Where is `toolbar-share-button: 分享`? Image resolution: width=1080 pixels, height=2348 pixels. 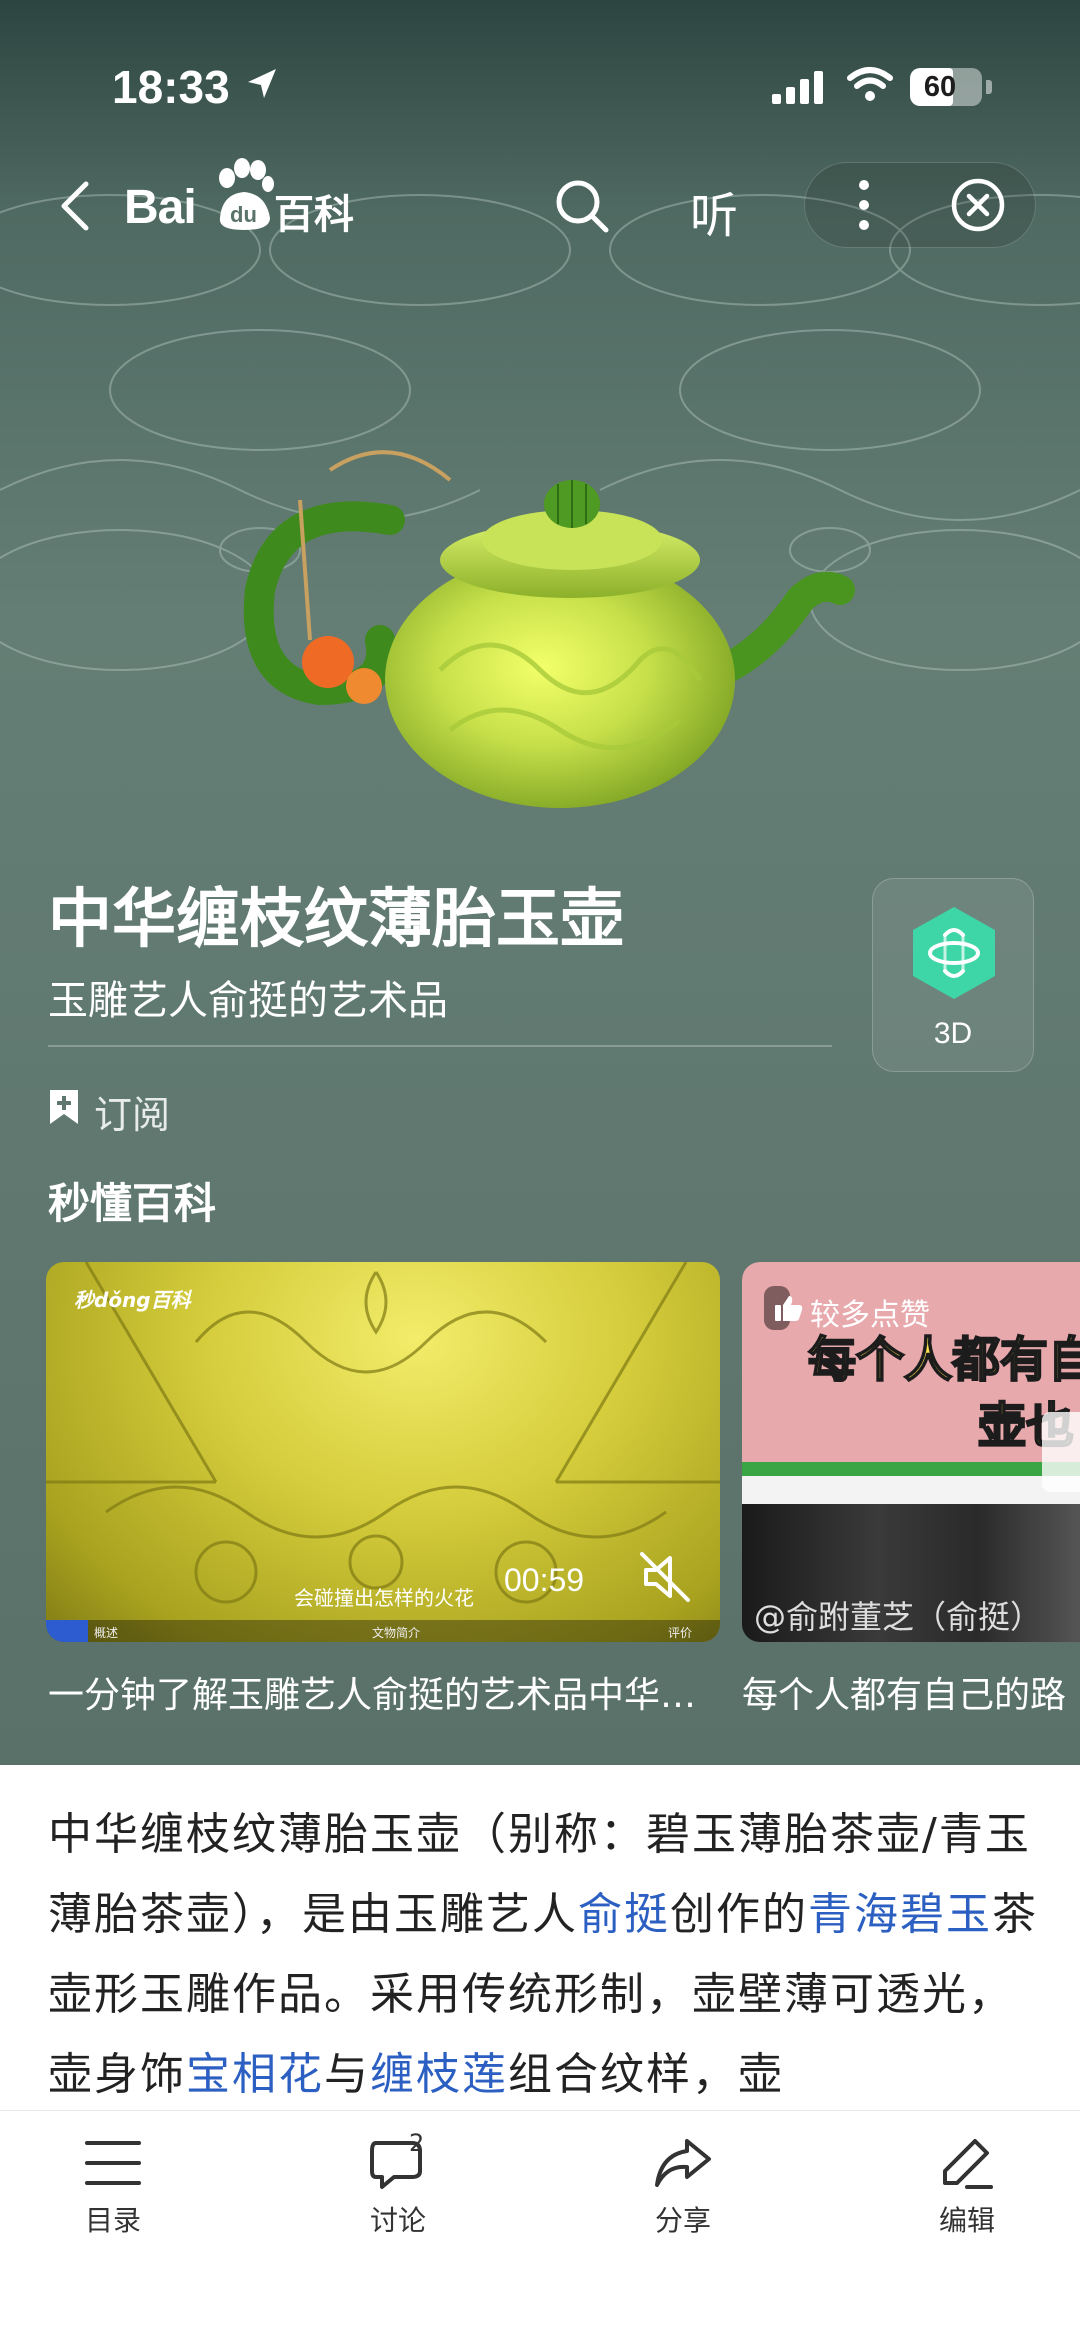
toolbar-share-button: 分享 is located at coordinates (683, 2195).